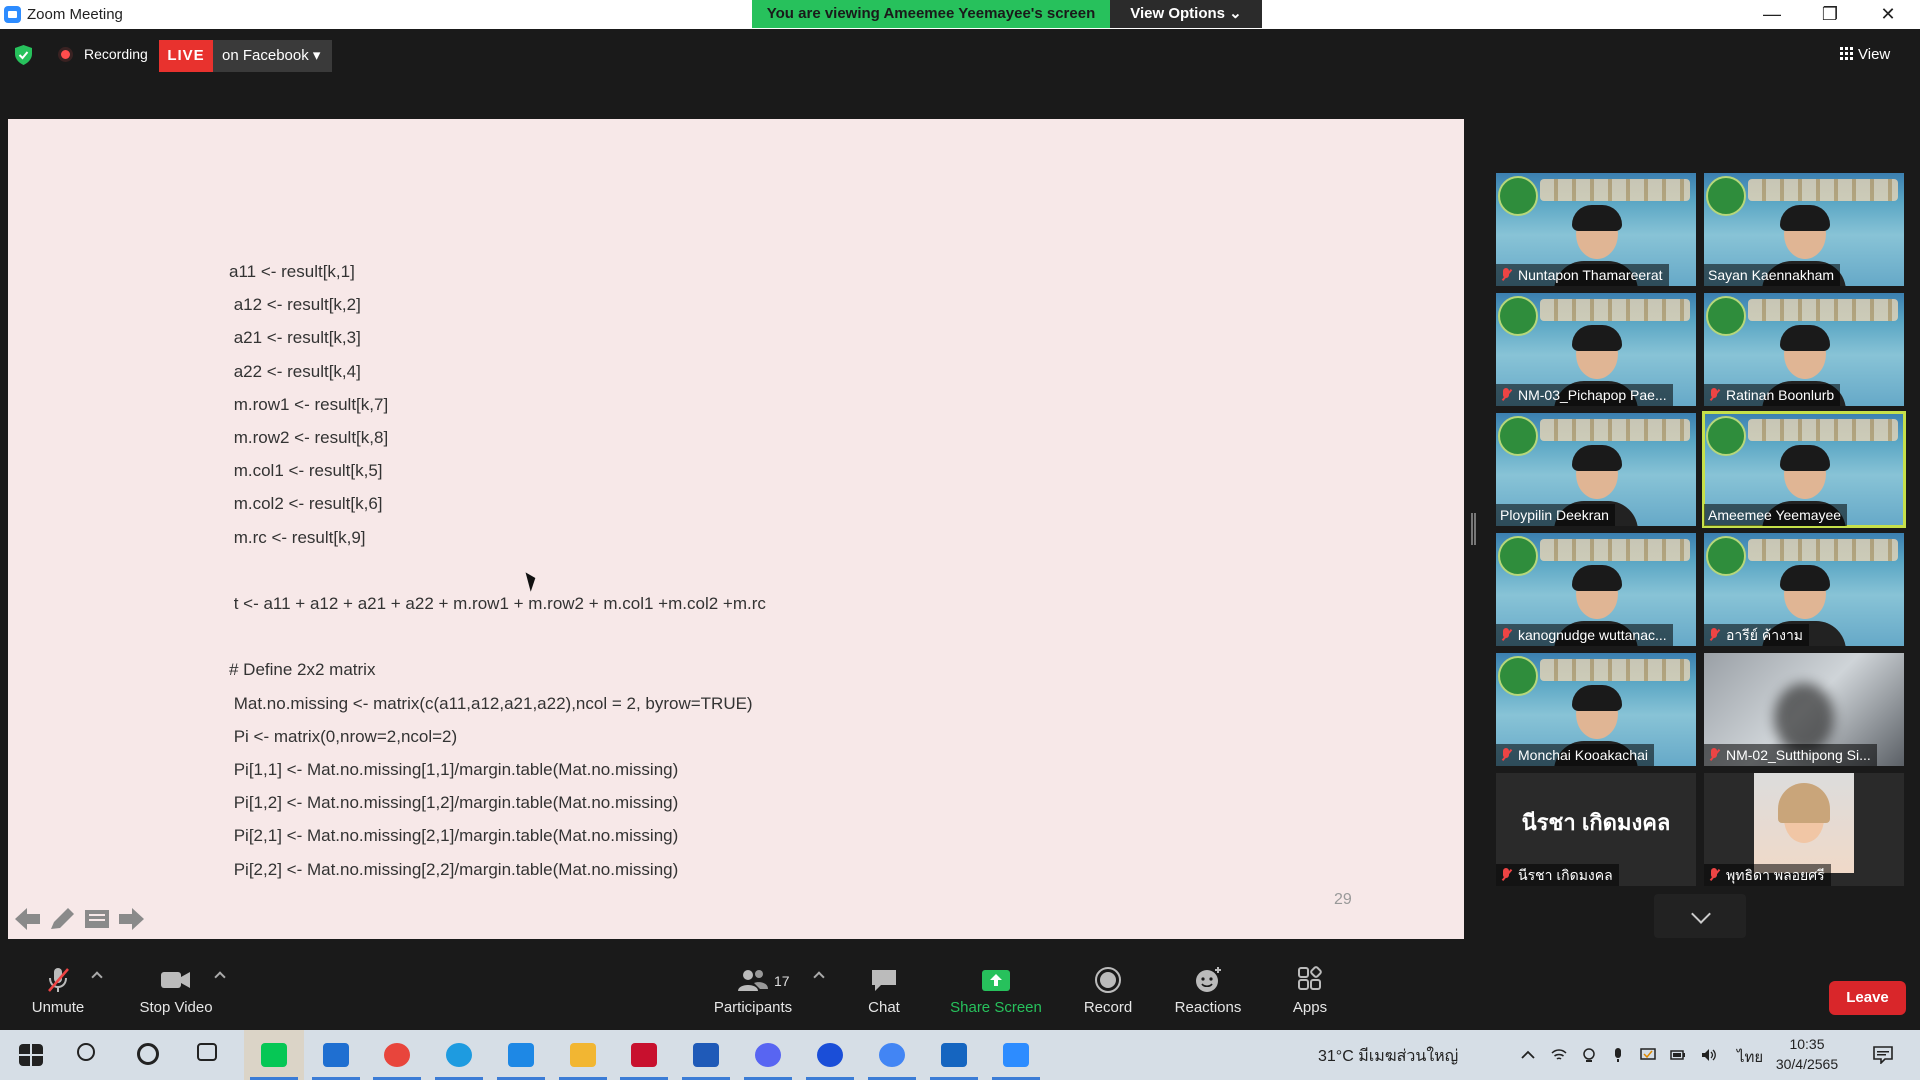 The image size is (1920, 1080). Describe the element at coordinates (1618, 1055) in the screenshot. I see `microphone-icon` at that location.